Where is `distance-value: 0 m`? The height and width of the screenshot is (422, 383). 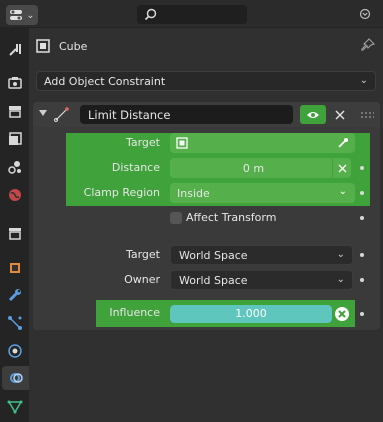 distance-value: 0 m is located at coordinates (253, 168).